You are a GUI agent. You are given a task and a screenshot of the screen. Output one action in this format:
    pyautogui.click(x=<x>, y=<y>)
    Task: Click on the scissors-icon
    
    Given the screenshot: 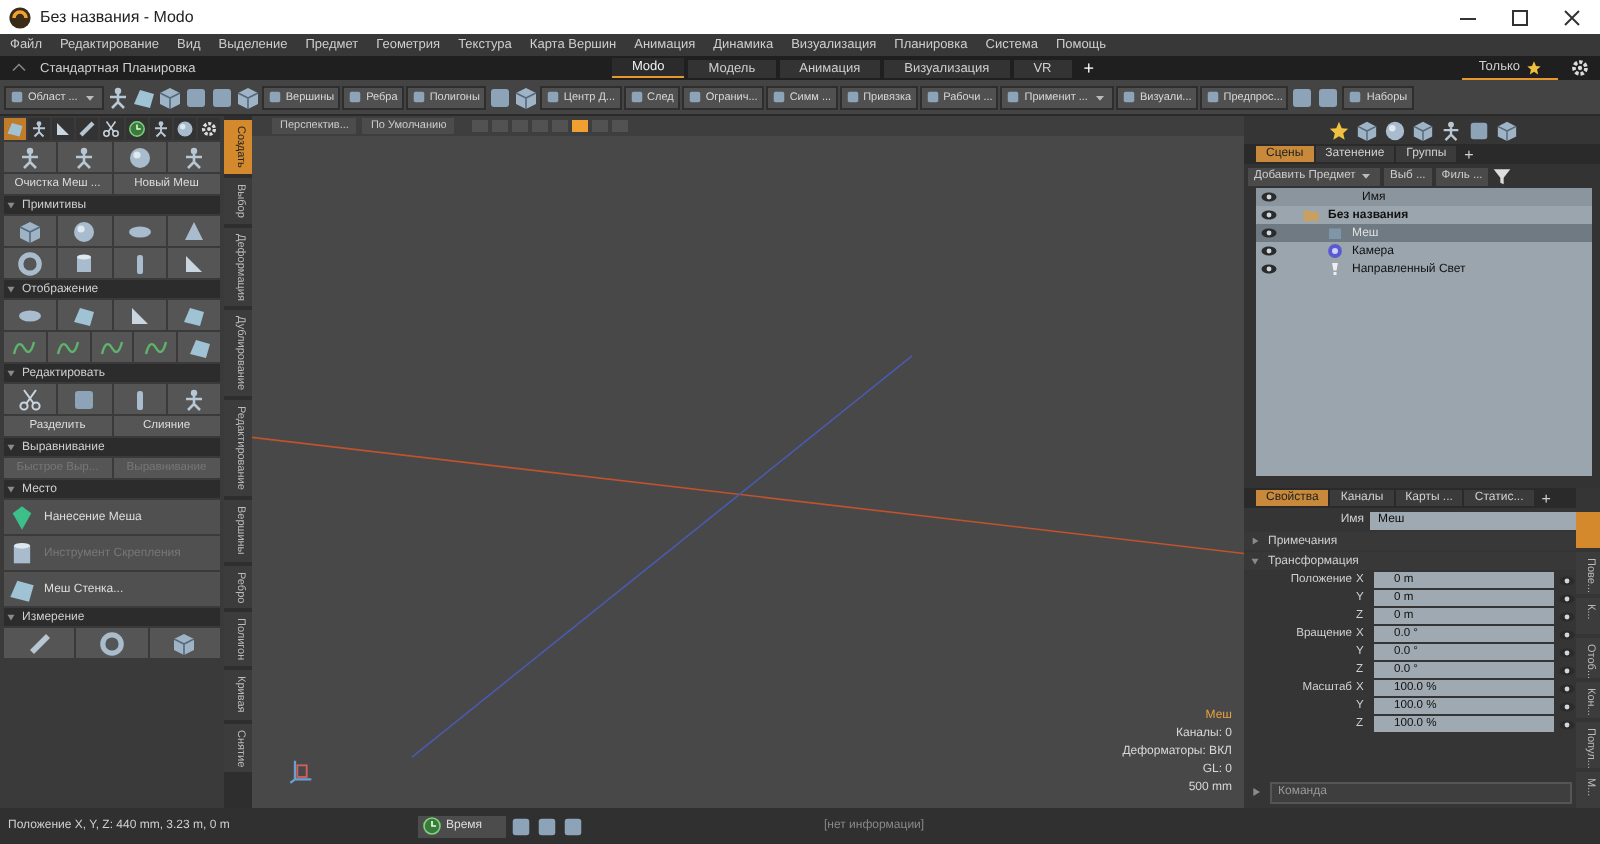 What is the action you would take?
    pyautogui.click(x=111, y=129)
    